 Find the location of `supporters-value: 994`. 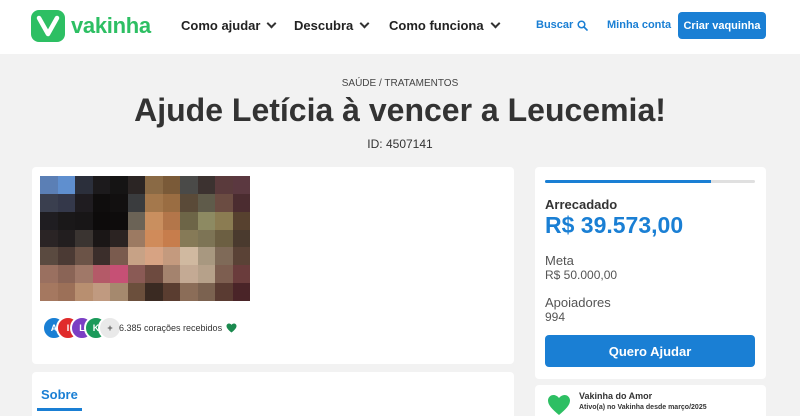

supporters-value: 994 is located at coordinates (555, 317).